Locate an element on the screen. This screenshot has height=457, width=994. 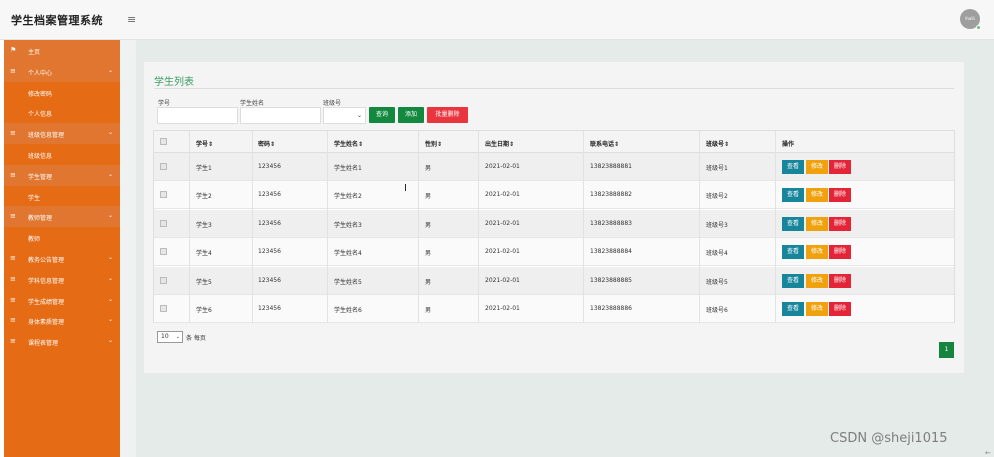
table-cell: 13823888883 is located at coordinates (611, 223).